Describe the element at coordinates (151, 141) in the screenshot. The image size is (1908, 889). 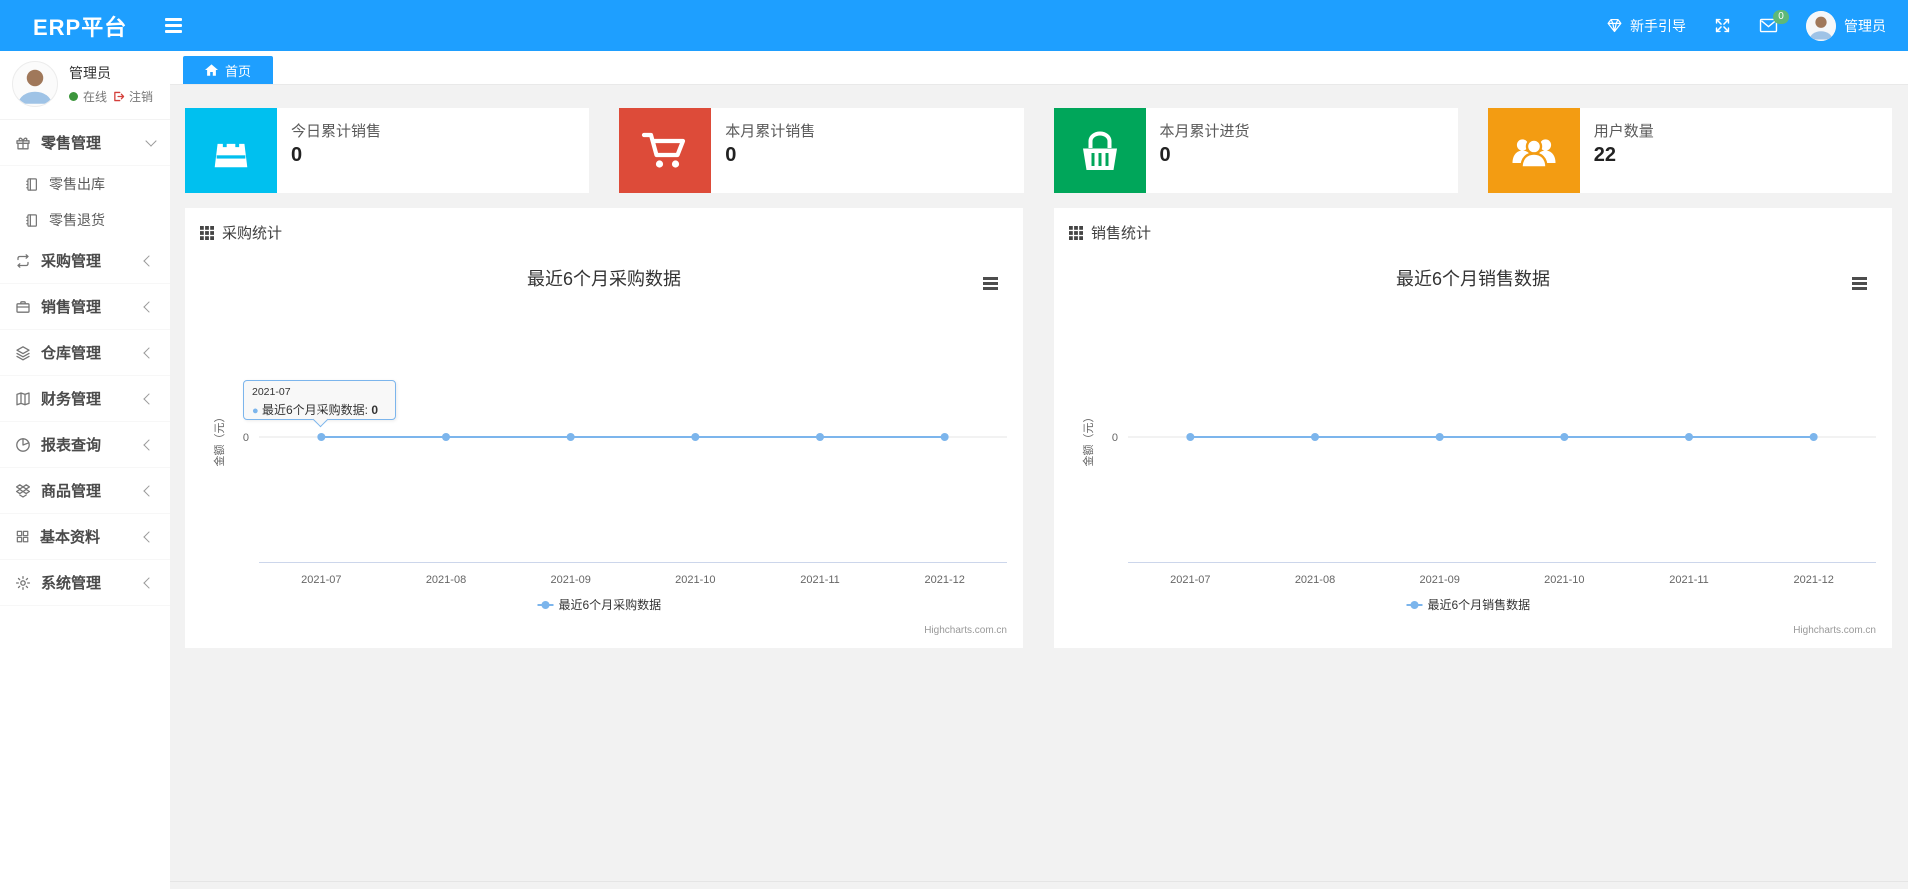
I see `chevron-down-icon` at that location.